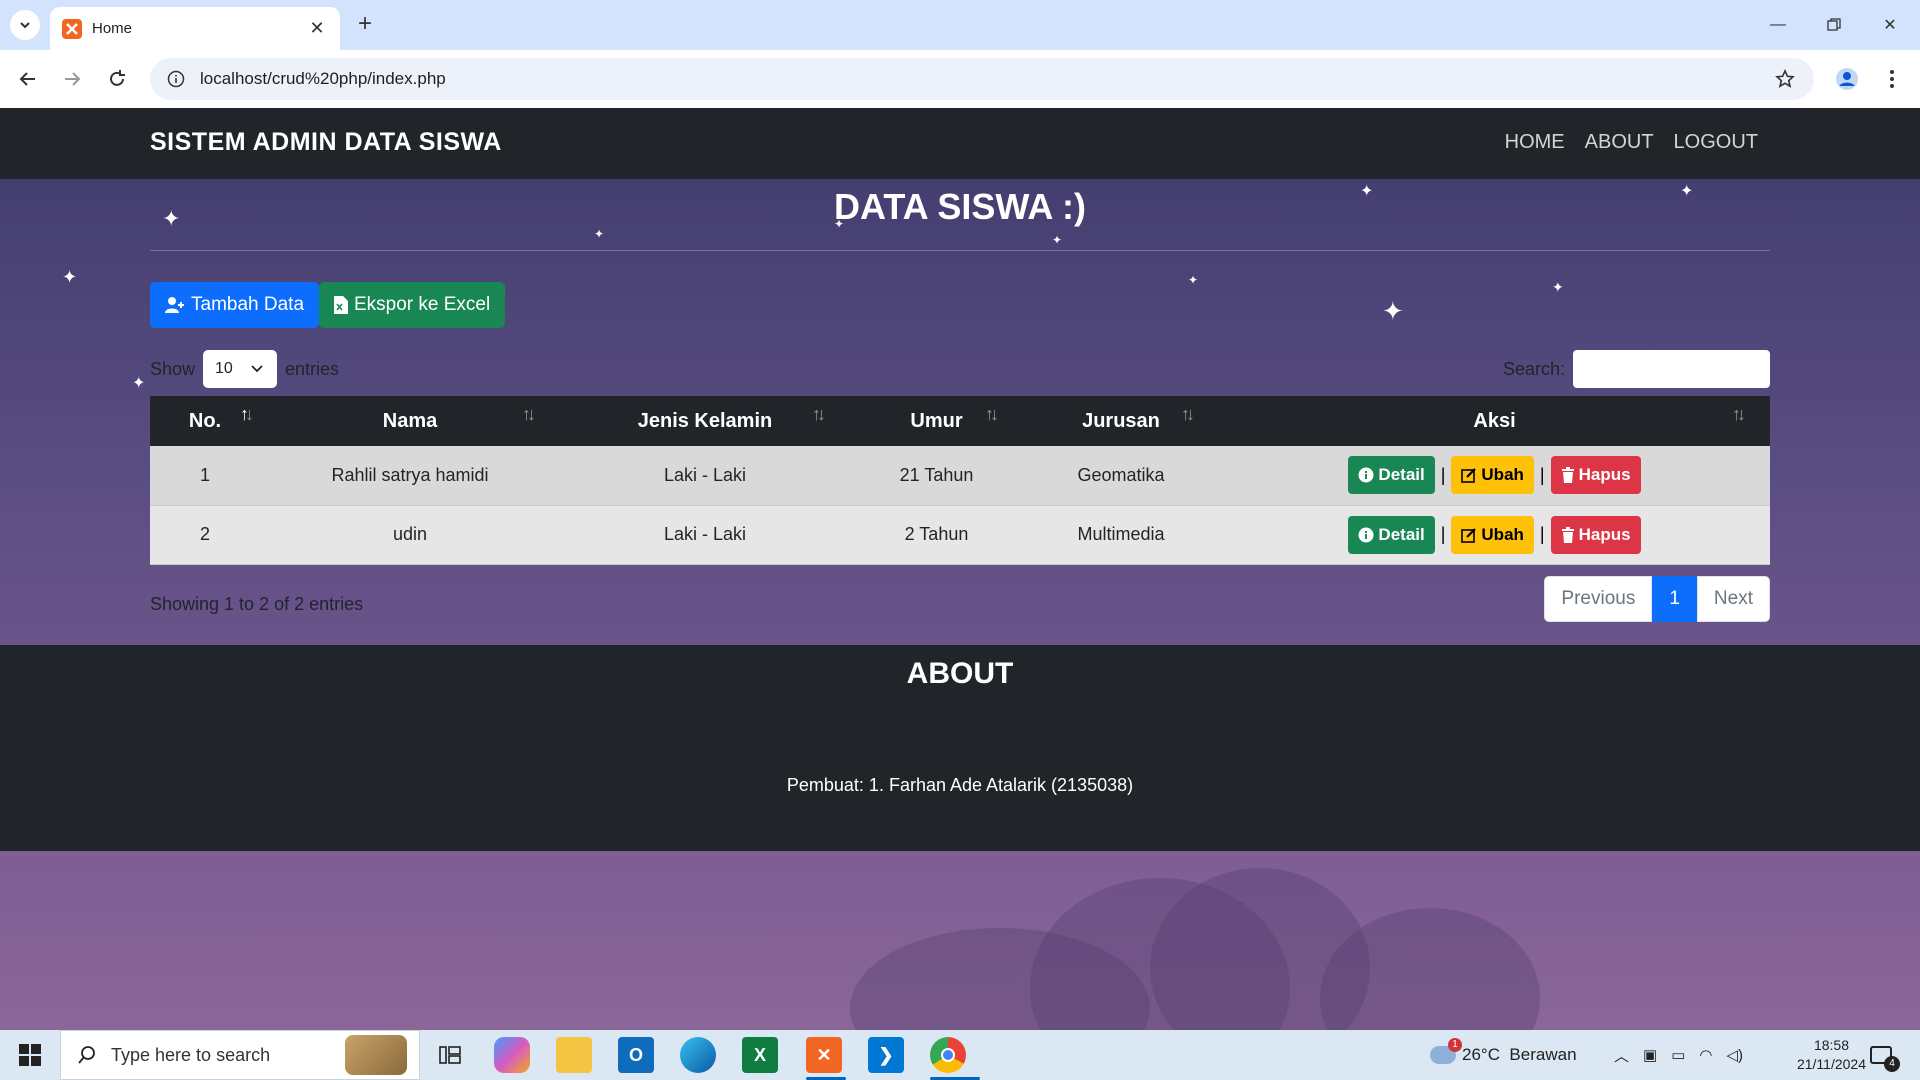 The height and width of the screenshot is (1080, 1920). I want to click on forward-button, so click(72, 79).